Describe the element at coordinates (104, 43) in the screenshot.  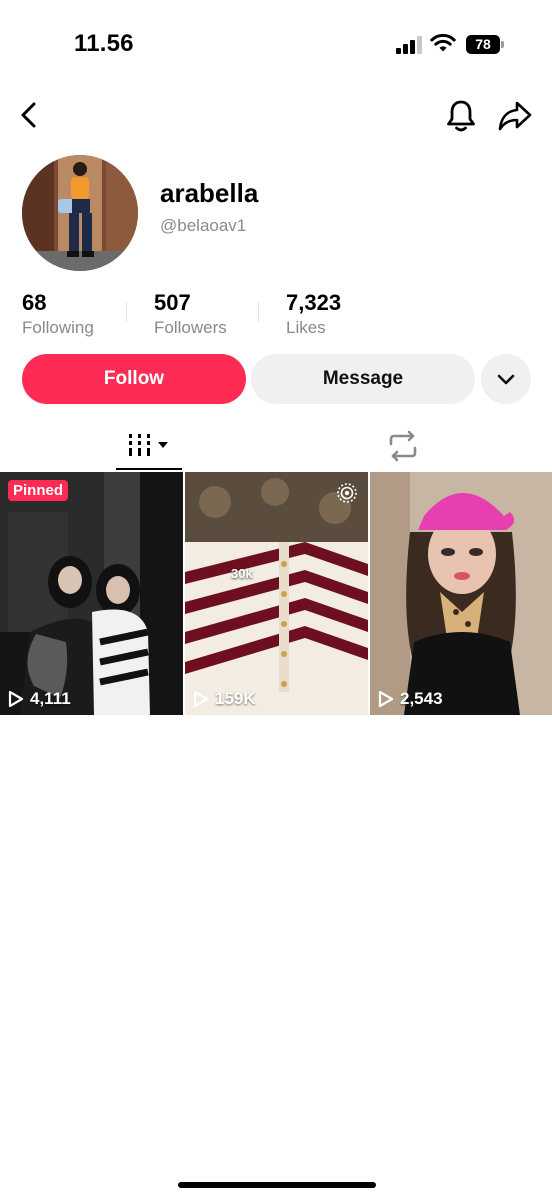
I see `status-time: 11.56` at that location.